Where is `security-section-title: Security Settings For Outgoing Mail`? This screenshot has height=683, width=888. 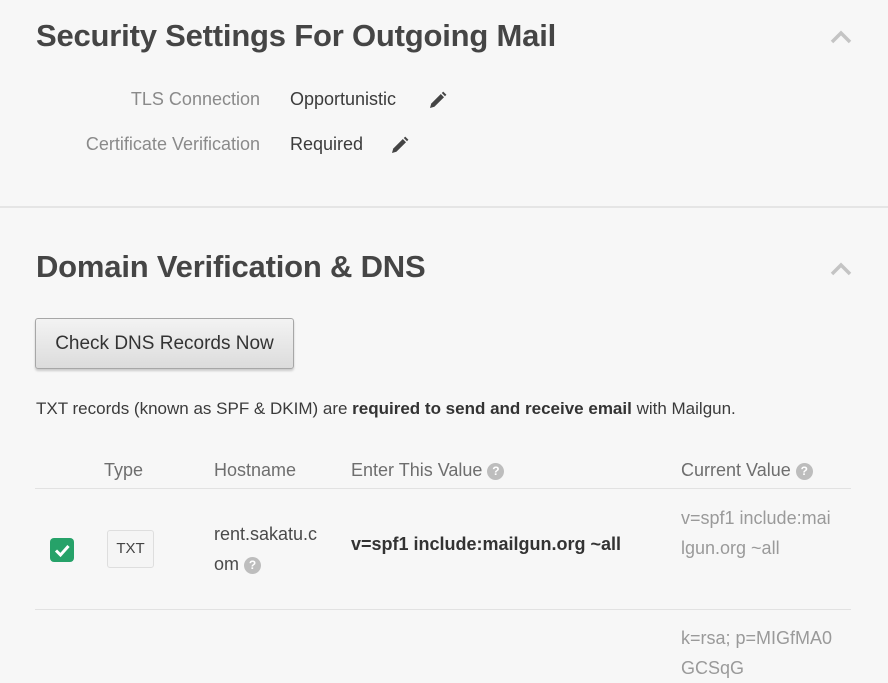
security-section-title: Security Settings For Outgoing Mail is located at coordinates (296, 35).